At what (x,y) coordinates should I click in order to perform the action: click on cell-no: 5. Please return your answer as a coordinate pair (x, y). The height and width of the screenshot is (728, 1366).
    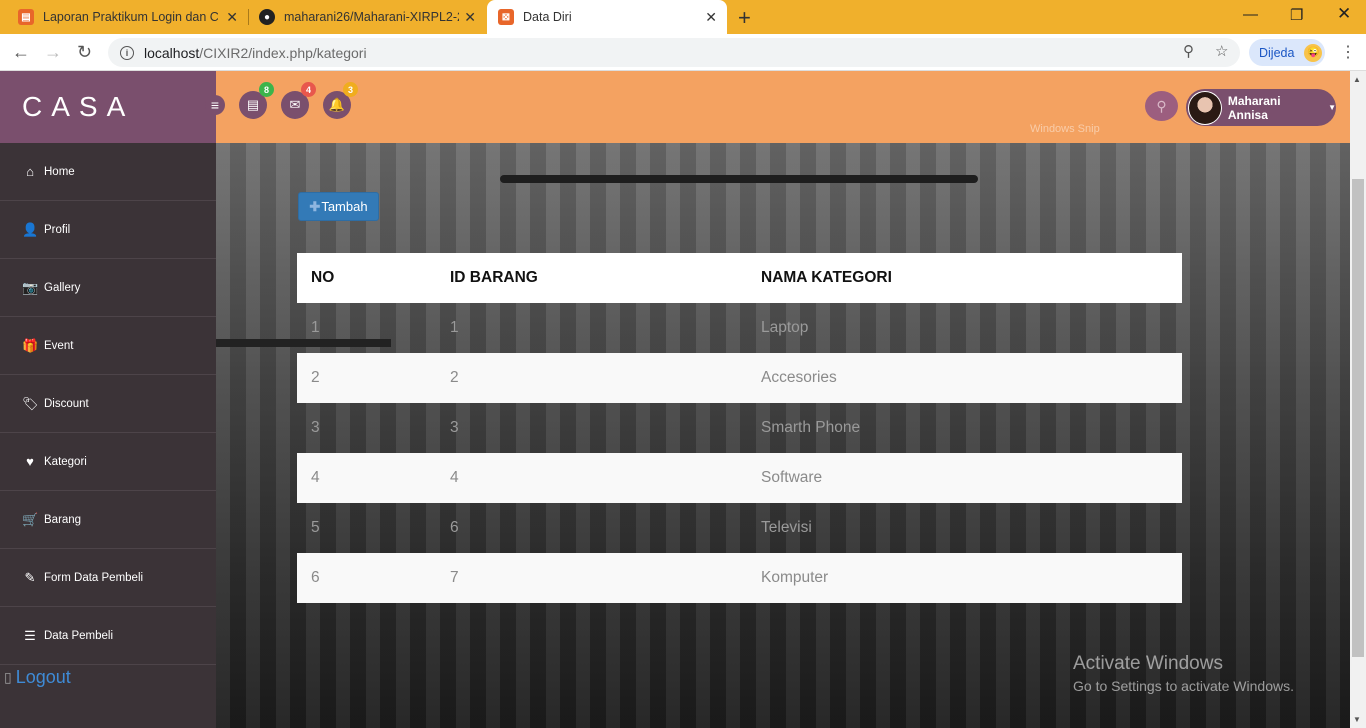
    Looking at the image, I should click on (315, 527).